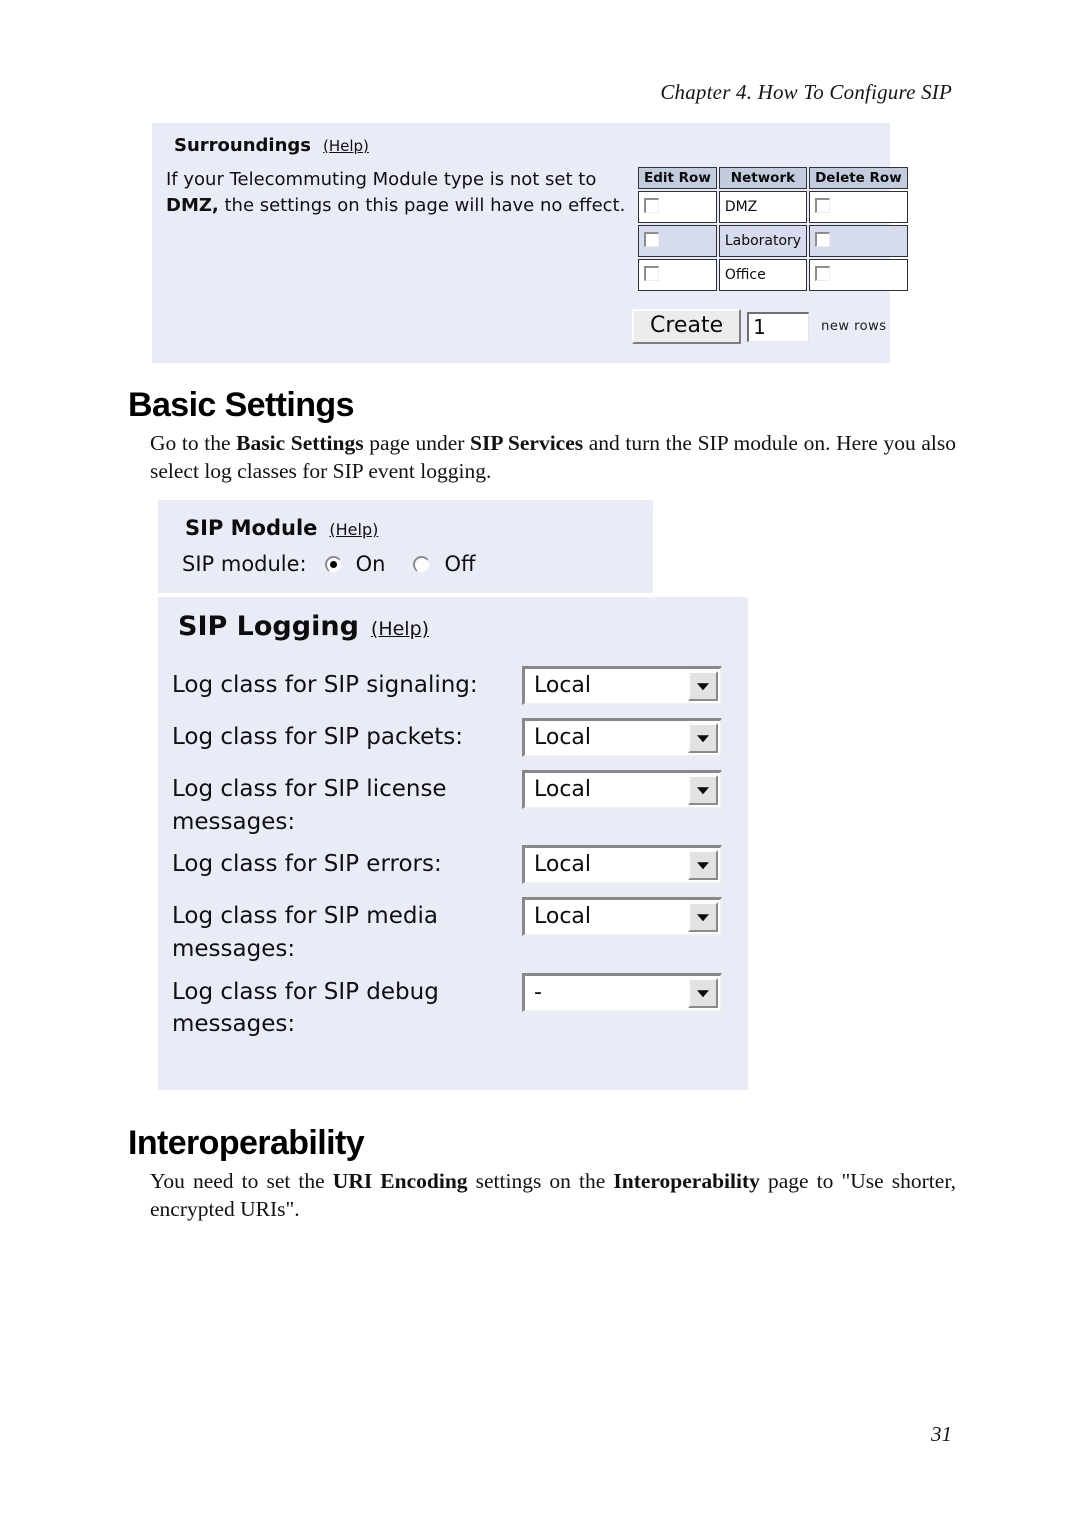 The image size is (1080, 1527). What do you see at coordinates (687, 326) in the screenshot?
I see `create-button: Create` at bounding box center [687, 326].